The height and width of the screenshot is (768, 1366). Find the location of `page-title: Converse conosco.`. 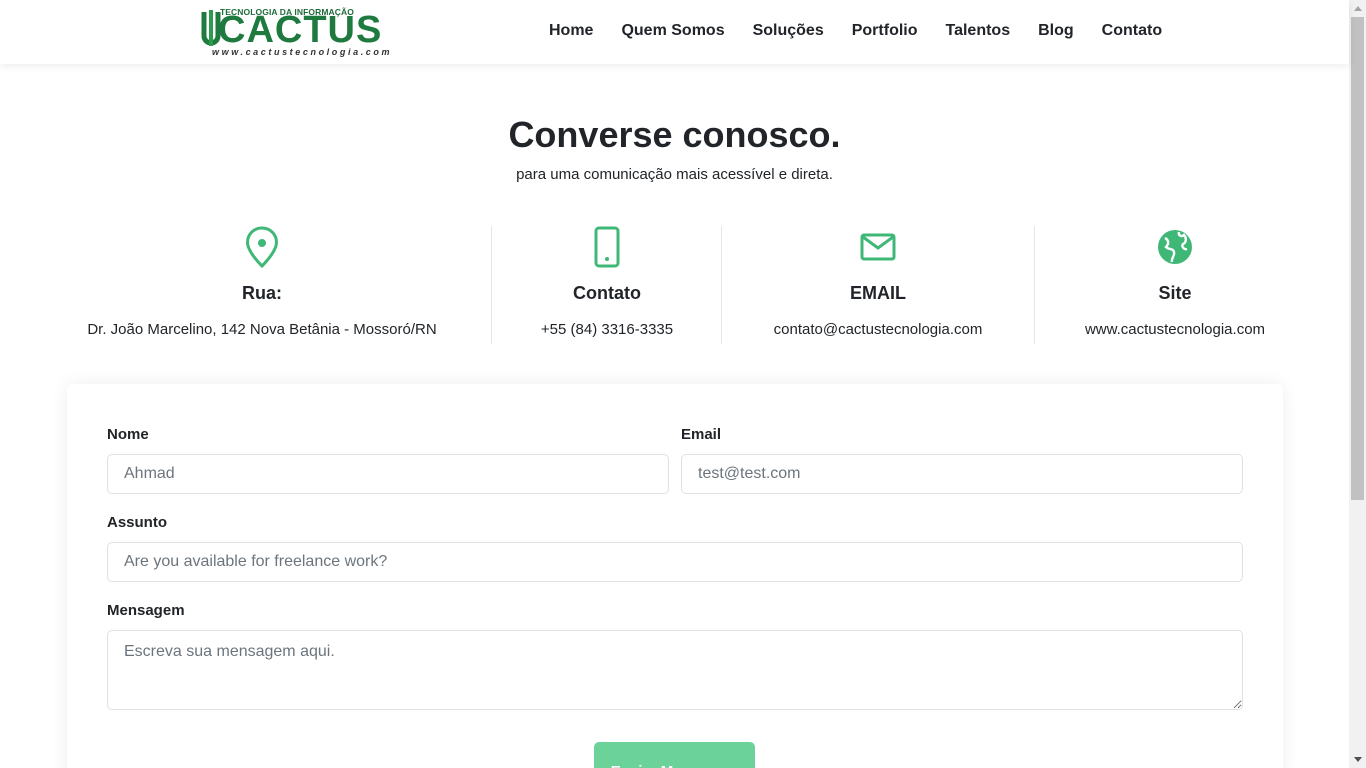

page-title: Converse conosco. is located at coordinates (674, 134).